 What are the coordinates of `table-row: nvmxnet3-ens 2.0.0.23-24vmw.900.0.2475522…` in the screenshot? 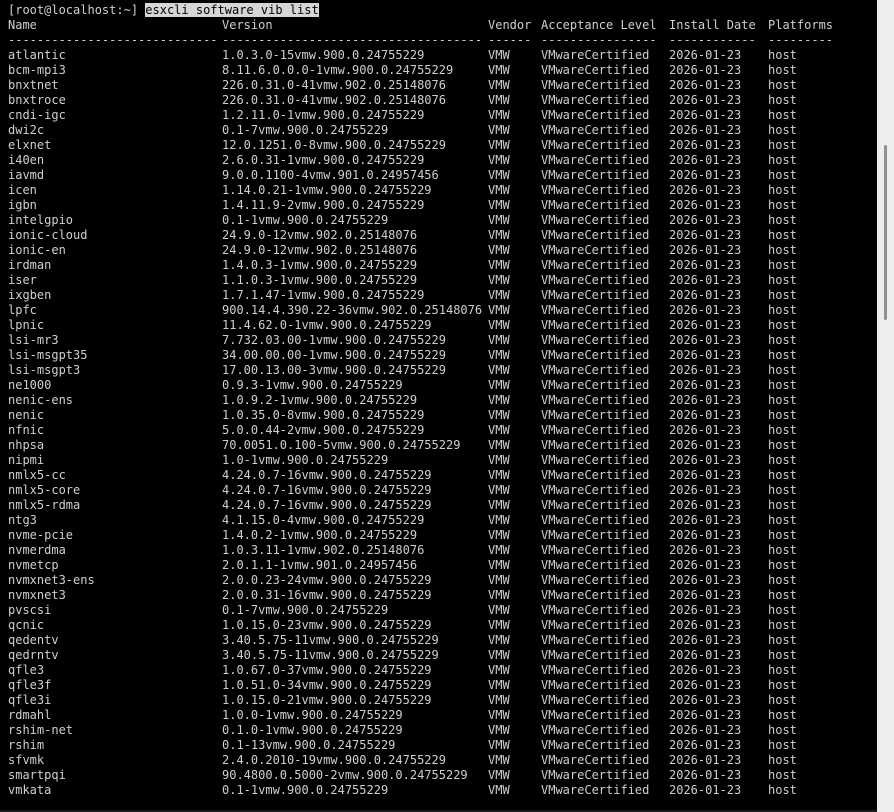 It's located at (442, 580).